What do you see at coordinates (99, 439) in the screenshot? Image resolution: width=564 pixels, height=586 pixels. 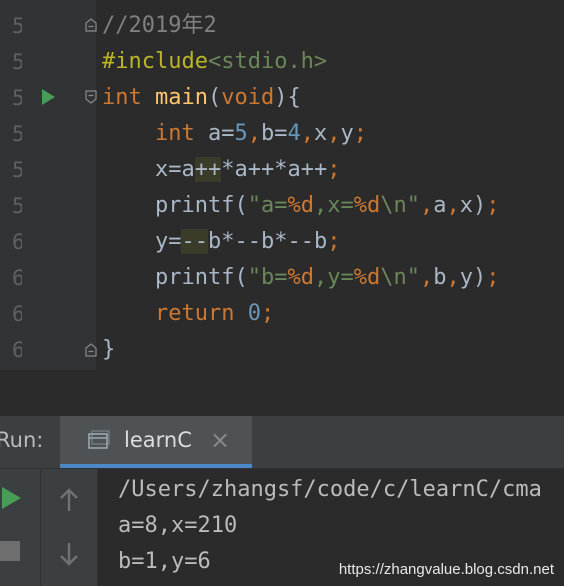 I see `console-icon` at bounding box center [99, 439].